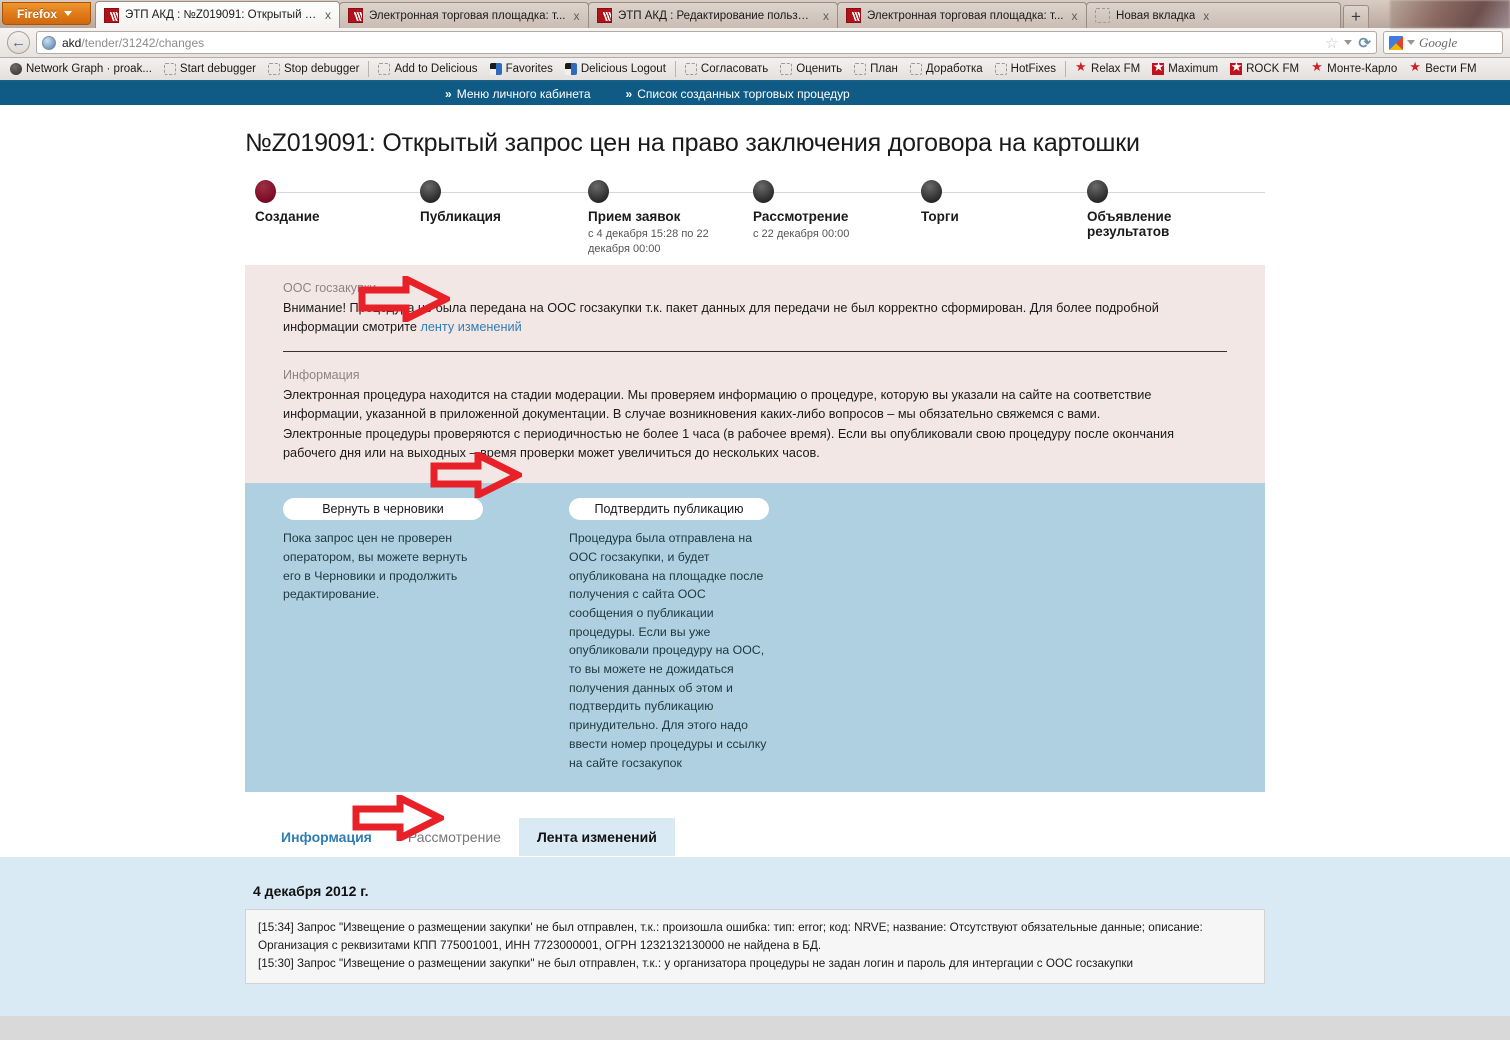 This screenshot has width=1510, height=1040. I want to click on bookmark-label: Favorites, so click(529, 69).